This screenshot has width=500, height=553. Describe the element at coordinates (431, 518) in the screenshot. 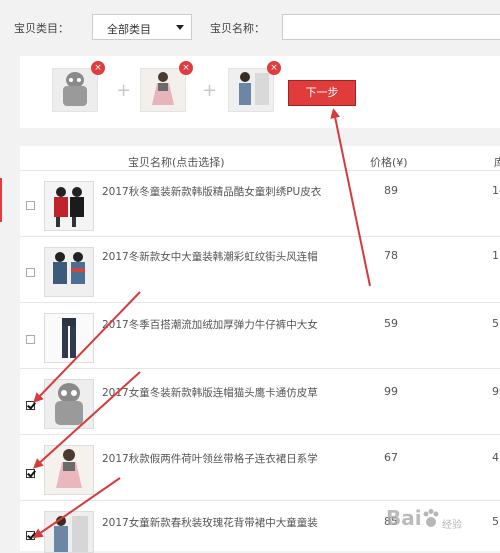

I see `paw-icon` at that location.